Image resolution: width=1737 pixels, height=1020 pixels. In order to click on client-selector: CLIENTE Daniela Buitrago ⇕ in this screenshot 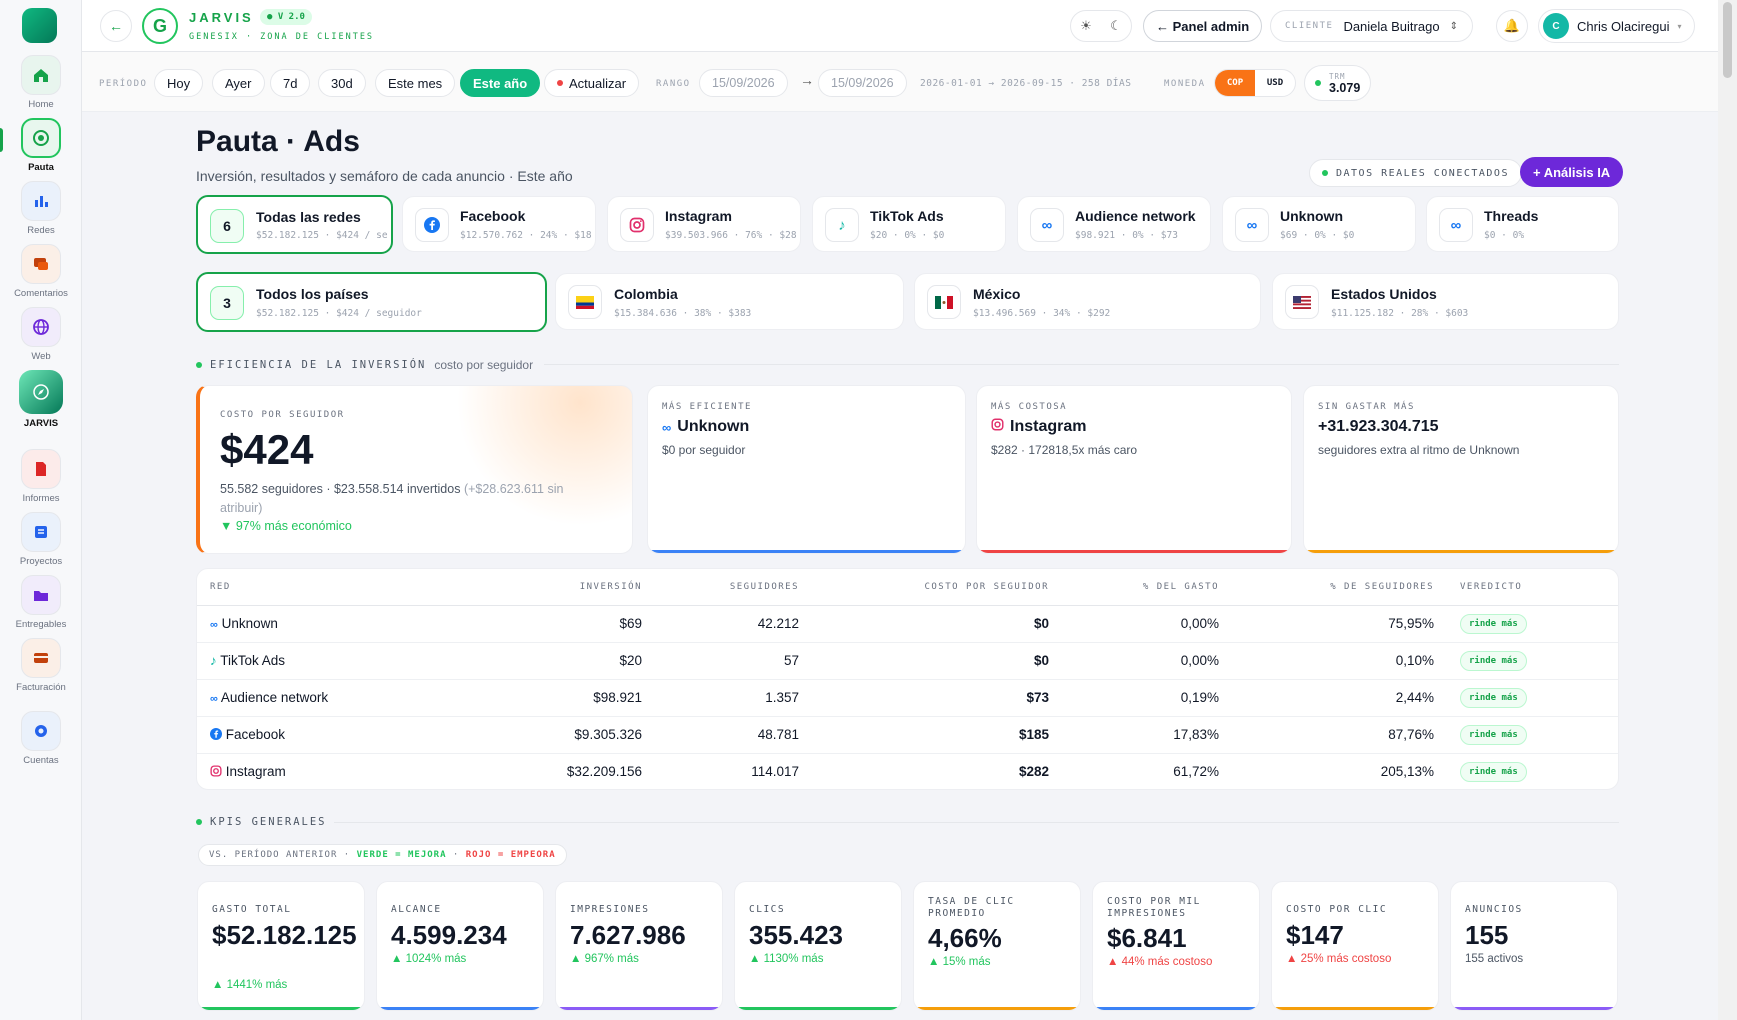, I will do `click(1371, 26)`.